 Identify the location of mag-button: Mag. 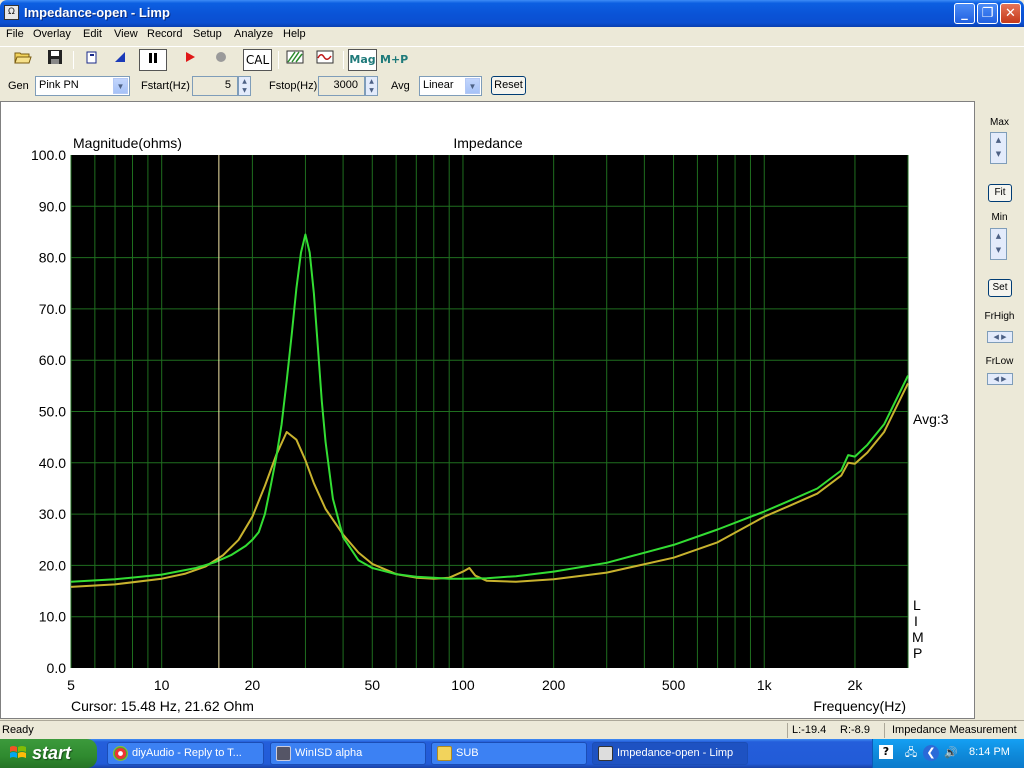
(362, 60).